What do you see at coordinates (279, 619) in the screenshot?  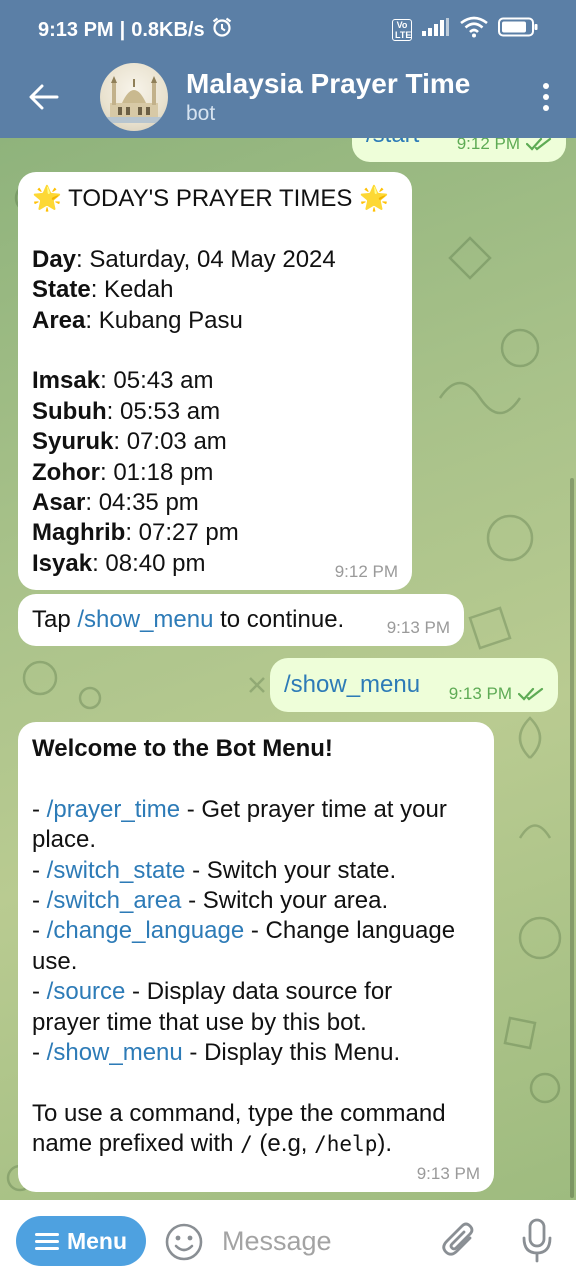 I see `tap-suffix: to continue.` at bounding box center [279, 619].